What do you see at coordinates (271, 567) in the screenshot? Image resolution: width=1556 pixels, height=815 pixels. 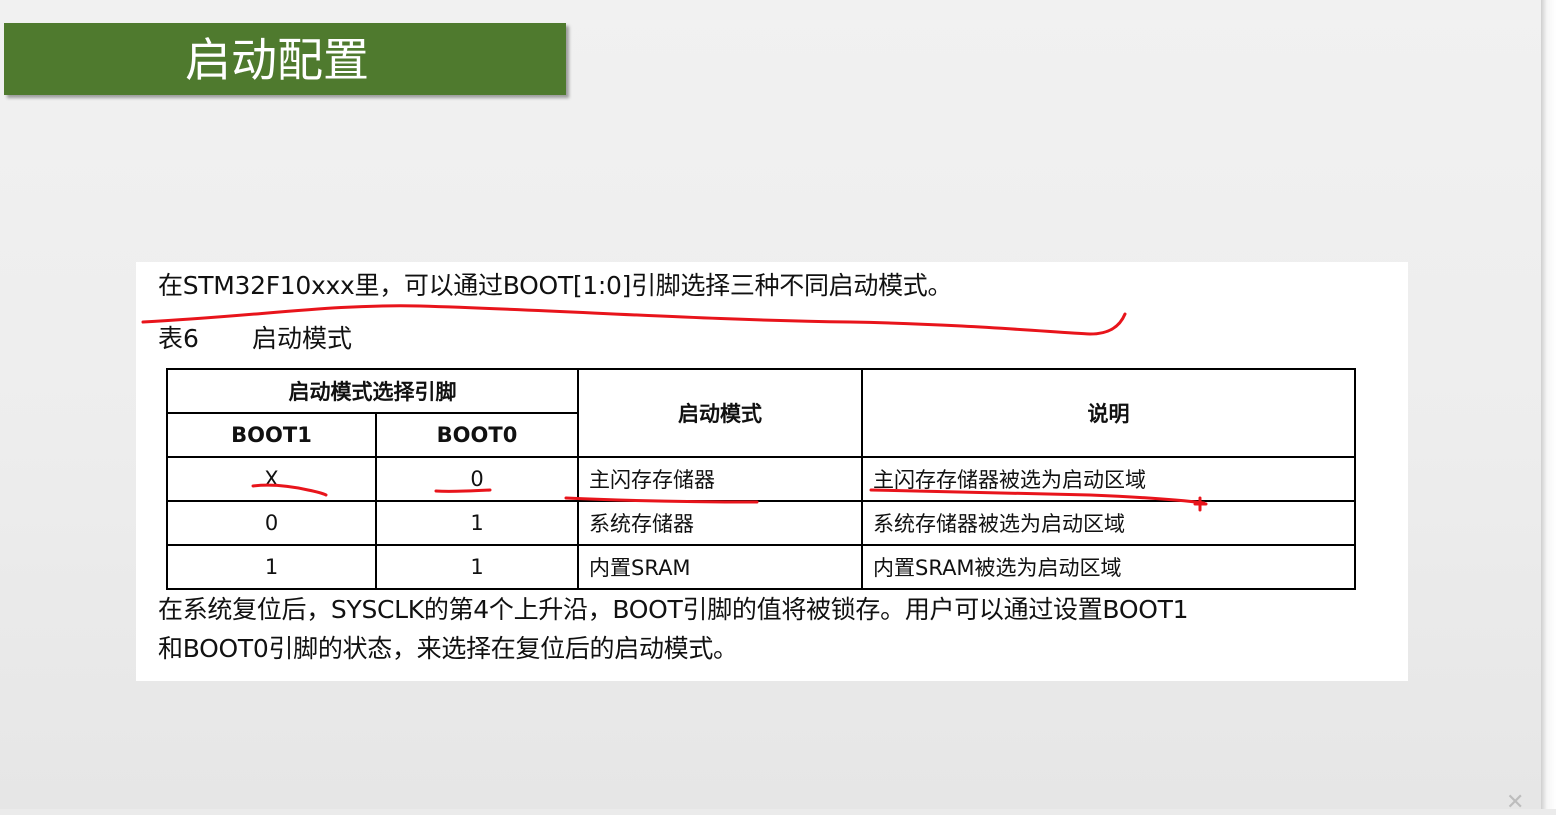 I see `cell-boot1: 1` at bounding box center [271, 567].